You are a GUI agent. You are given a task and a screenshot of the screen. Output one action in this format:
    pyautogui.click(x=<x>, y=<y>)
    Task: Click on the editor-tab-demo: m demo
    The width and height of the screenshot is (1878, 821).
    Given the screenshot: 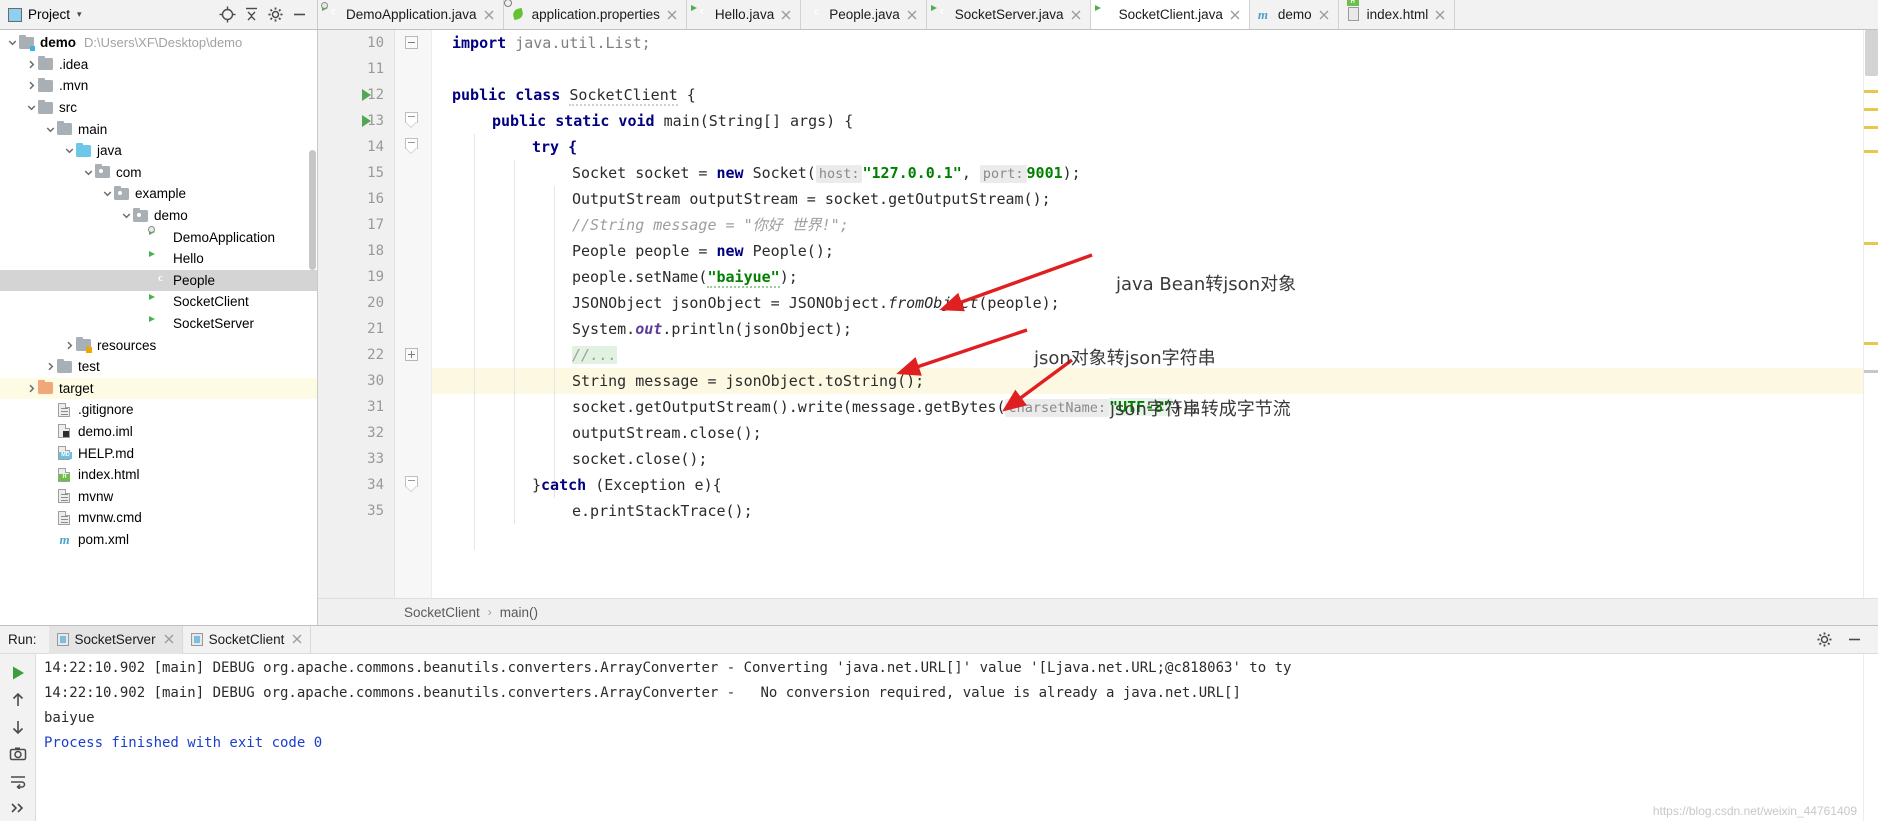 What is the action you would take?
    pyautogui.click(x=1294, y=14)
    